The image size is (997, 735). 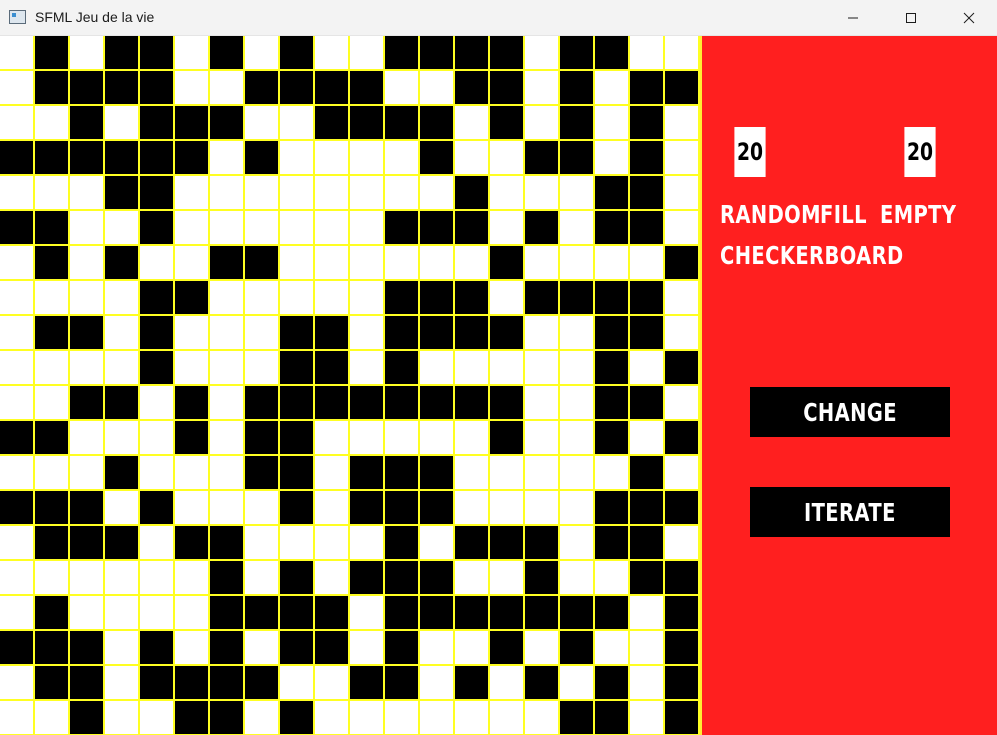 I want to click on empty-option: EMPTY, so click(x=918, y=214).